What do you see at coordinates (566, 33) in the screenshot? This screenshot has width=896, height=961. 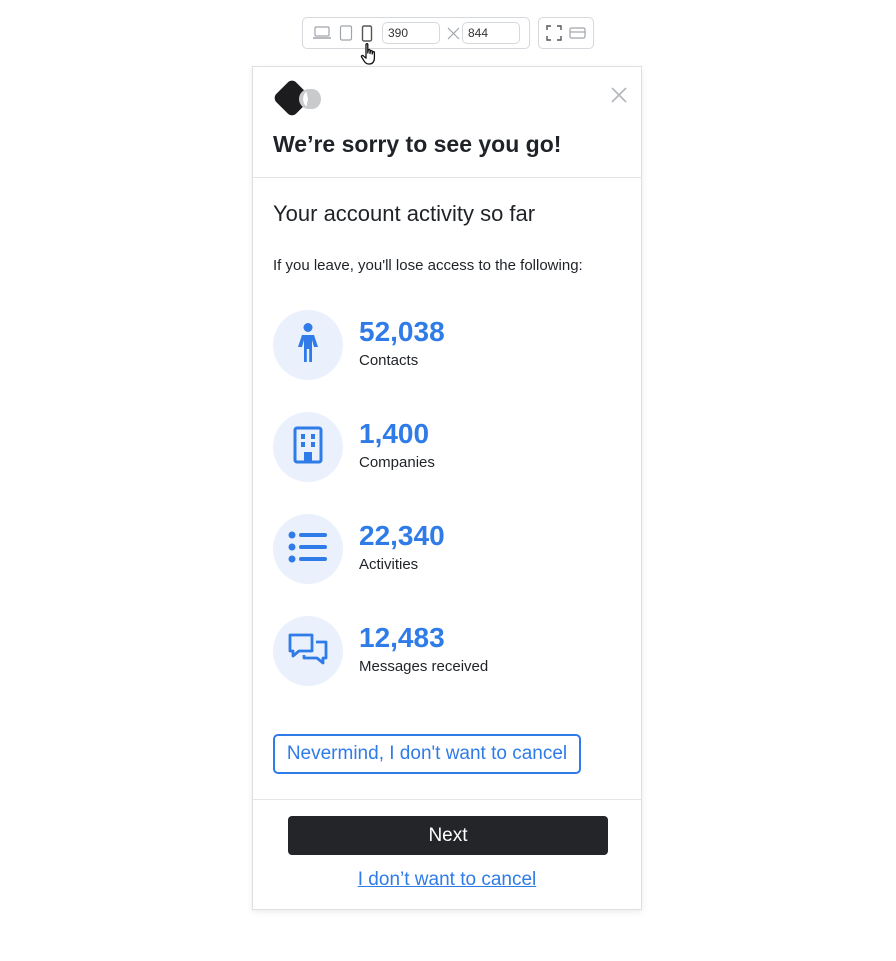 I see `view-options-group` at bounding box center [566, 33].